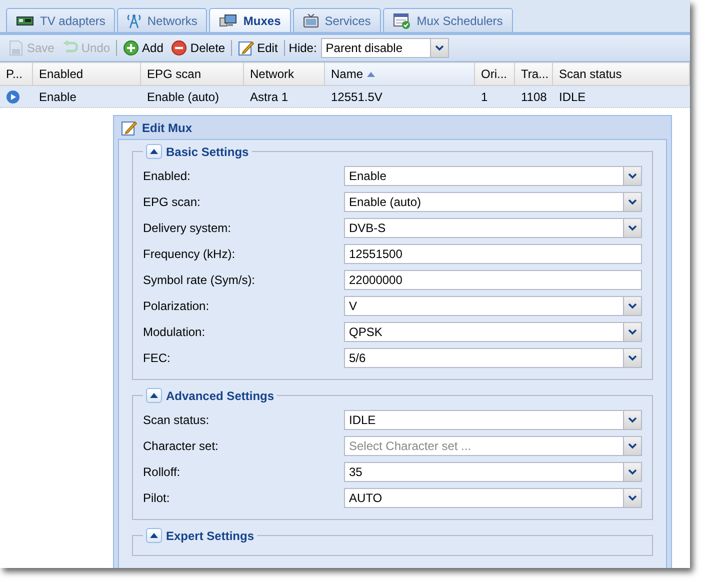 This screenshot has width=702, height=581. Describe the element at coordinates (493, 280) in the screenshot. I see `input-field: 22000000` at that location.